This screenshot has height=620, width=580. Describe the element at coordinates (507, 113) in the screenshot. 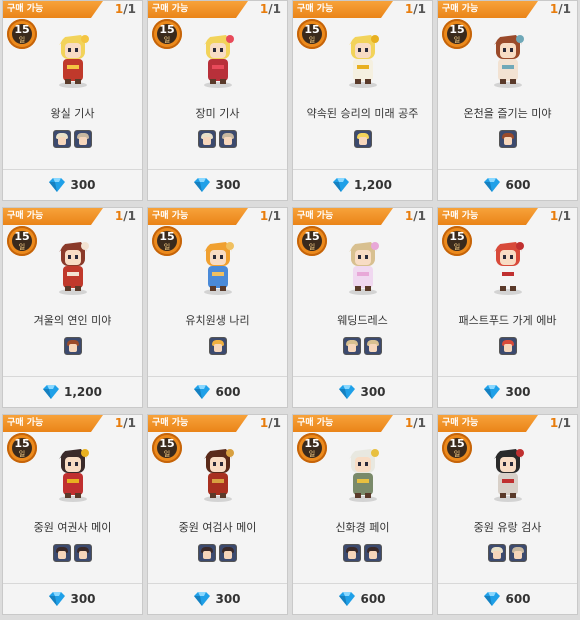

I see `item-name: 온천을 즐기는 미야` at that location.